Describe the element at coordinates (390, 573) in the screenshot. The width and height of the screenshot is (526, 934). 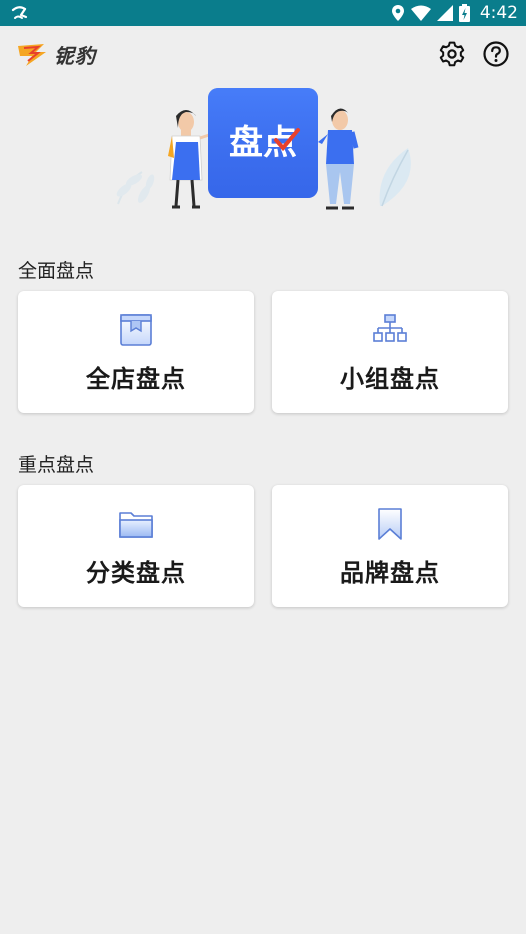
I see `brand-count-label: 品牌盘点` at that location.